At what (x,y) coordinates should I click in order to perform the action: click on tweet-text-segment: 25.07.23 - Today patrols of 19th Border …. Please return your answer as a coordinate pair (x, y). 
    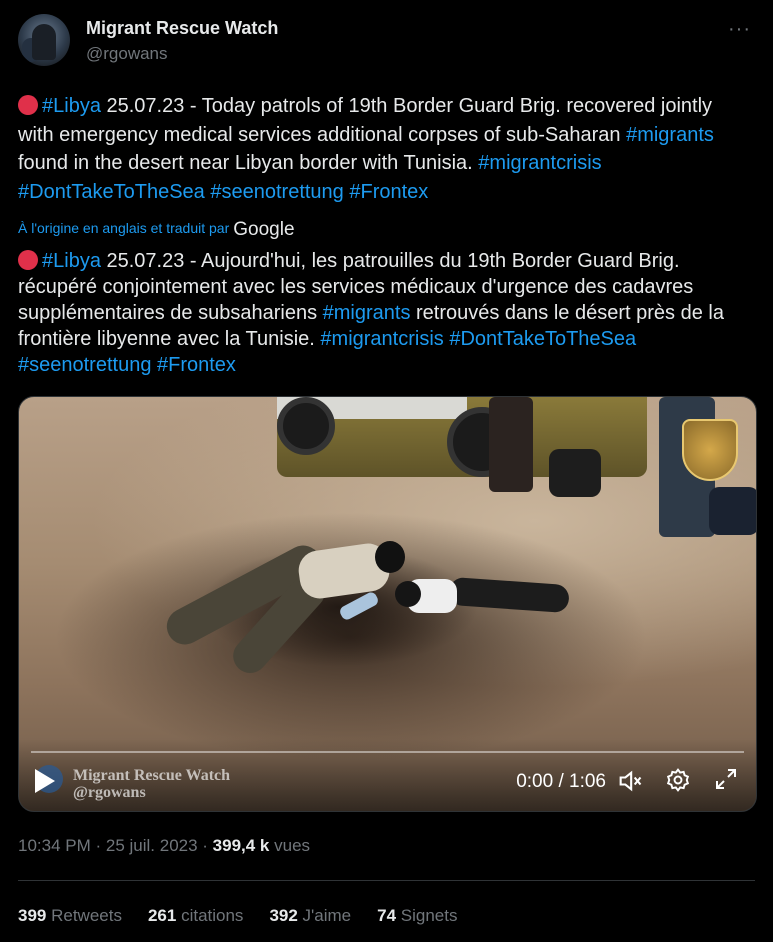
    Looking at the image, I should click on (365, 120).